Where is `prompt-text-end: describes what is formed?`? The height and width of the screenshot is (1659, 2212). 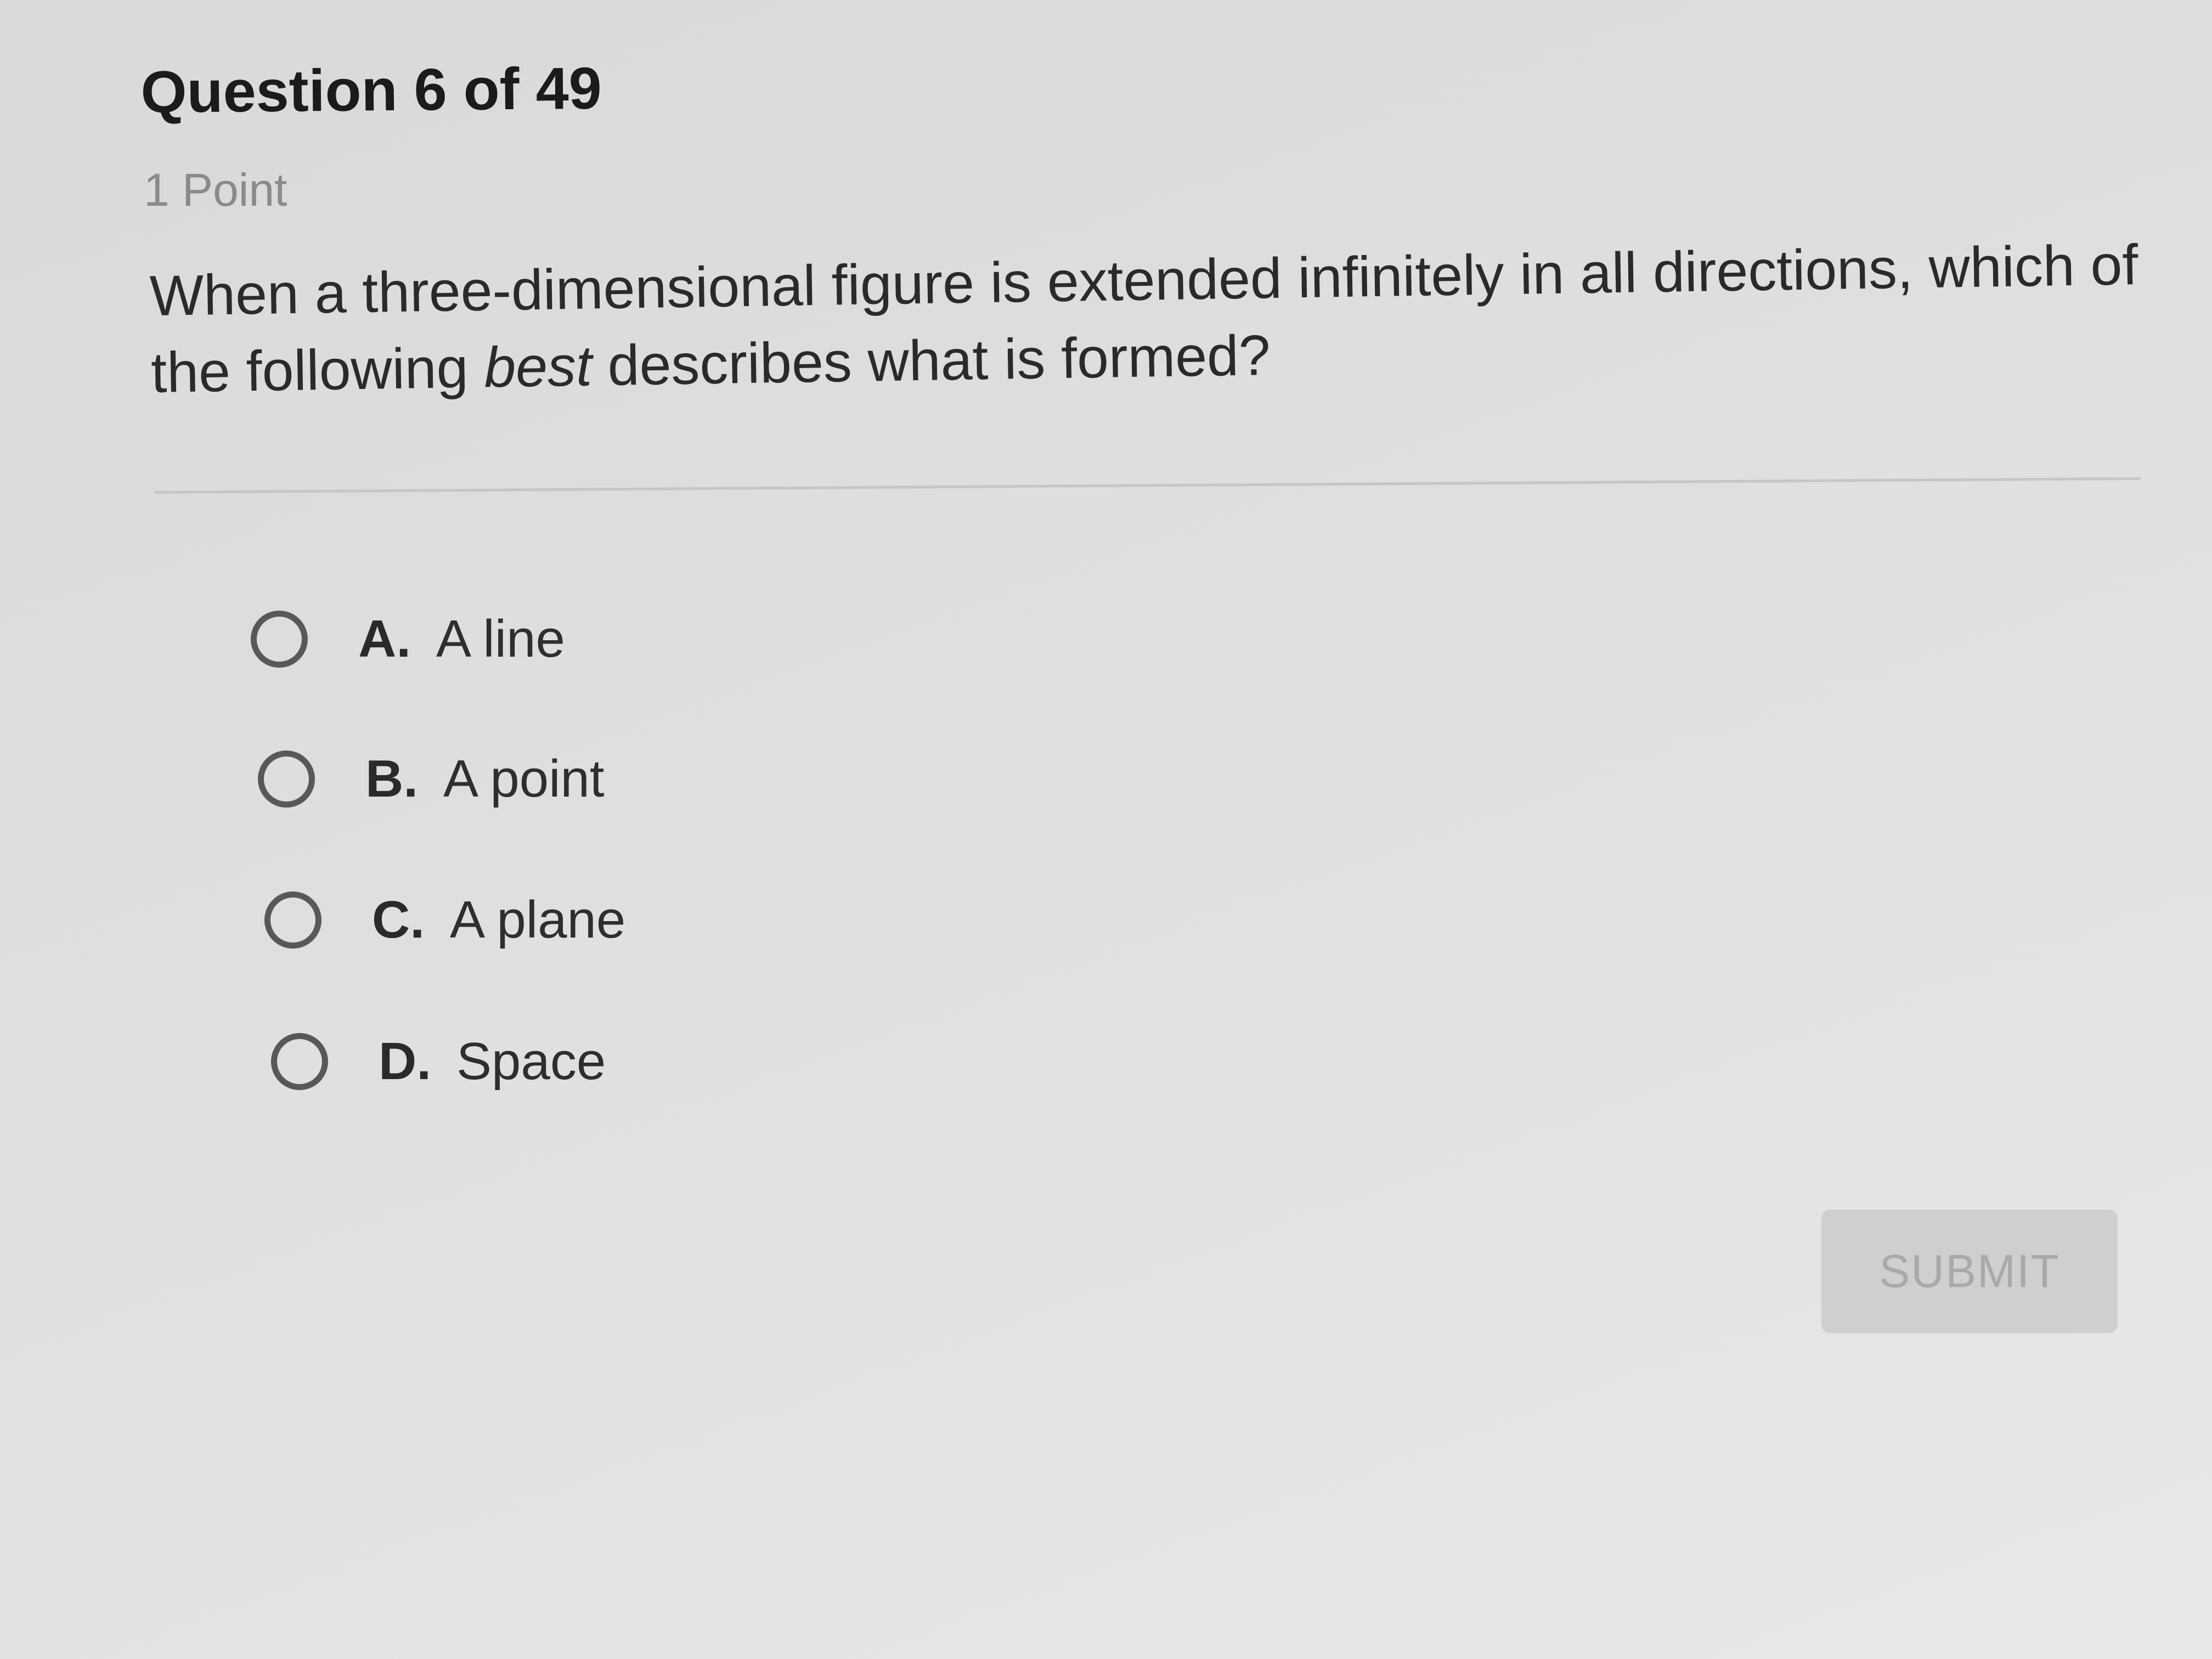 prompt-text-end: describes what is formed? is located at coordinates (931, 361).